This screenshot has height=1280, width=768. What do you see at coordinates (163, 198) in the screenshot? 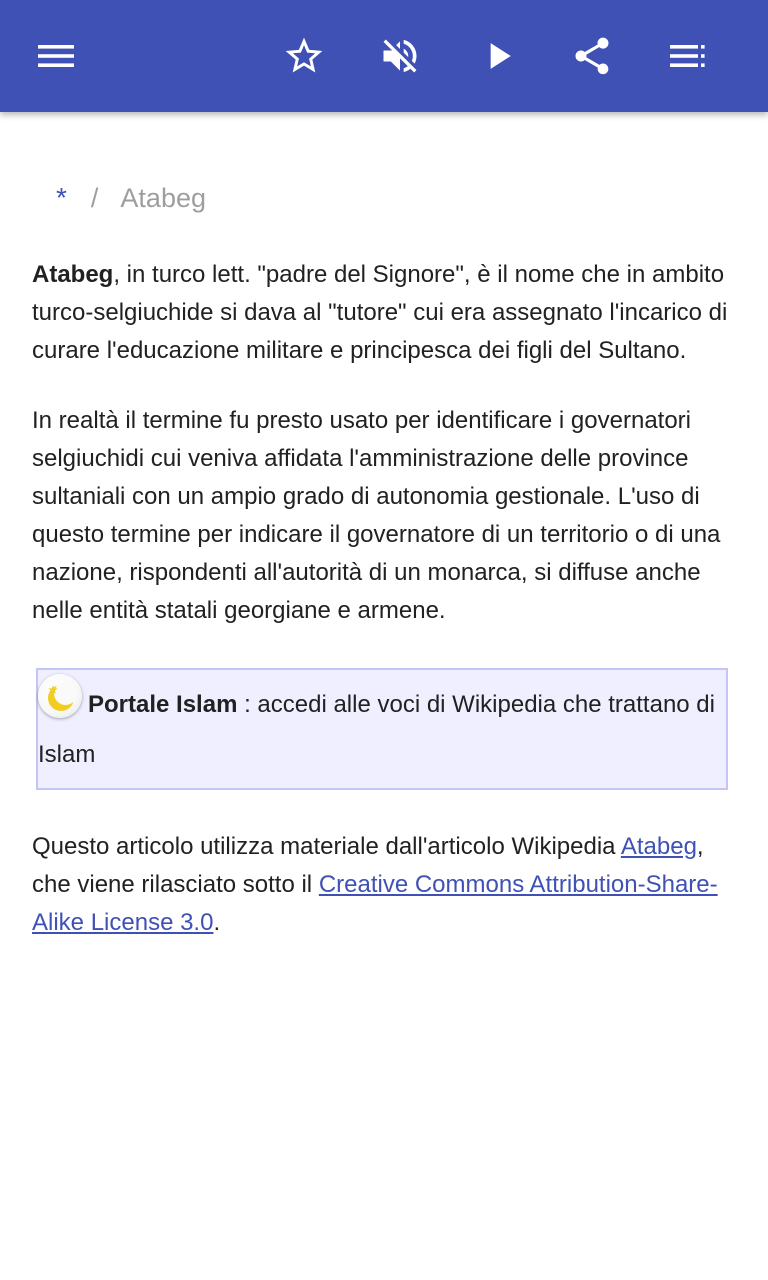
I see `breadcrumb-current: Atabeg` at bounding box center [163, 198].